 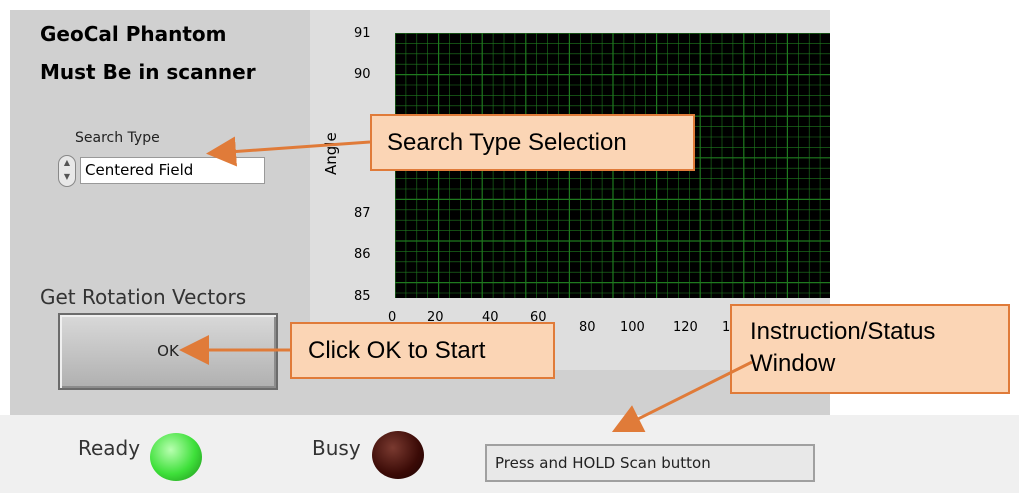 What do you see at coordinates (288, 151) in the screenshot?
I see `arrow-to-search-type` at bounding box center [288, 151].